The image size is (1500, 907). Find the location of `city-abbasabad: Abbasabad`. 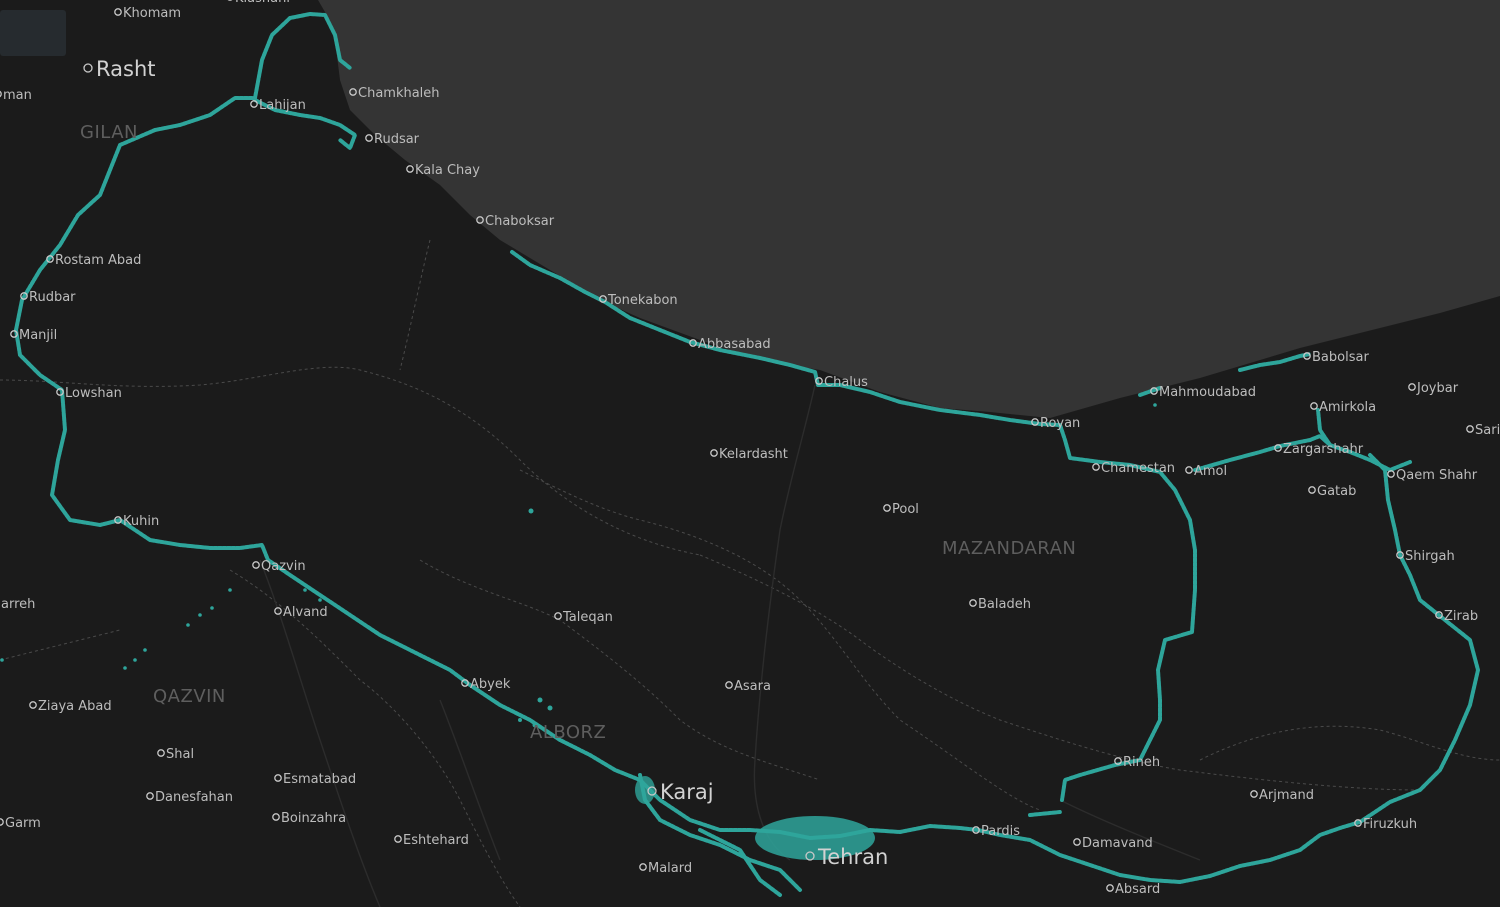

city-abbasabad: Abbasabad is located at coordinates (730, 344).